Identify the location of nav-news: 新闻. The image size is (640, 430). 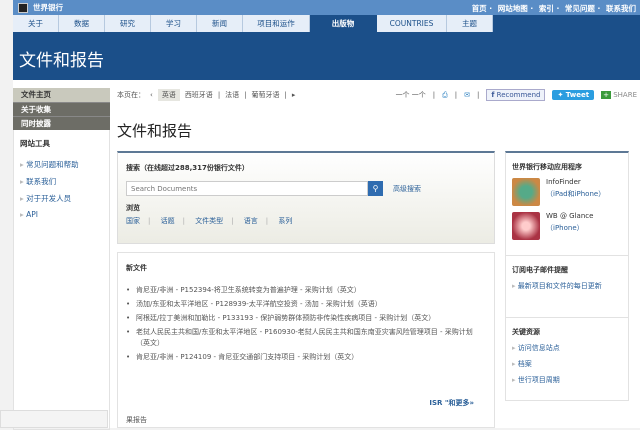
(220, 23).